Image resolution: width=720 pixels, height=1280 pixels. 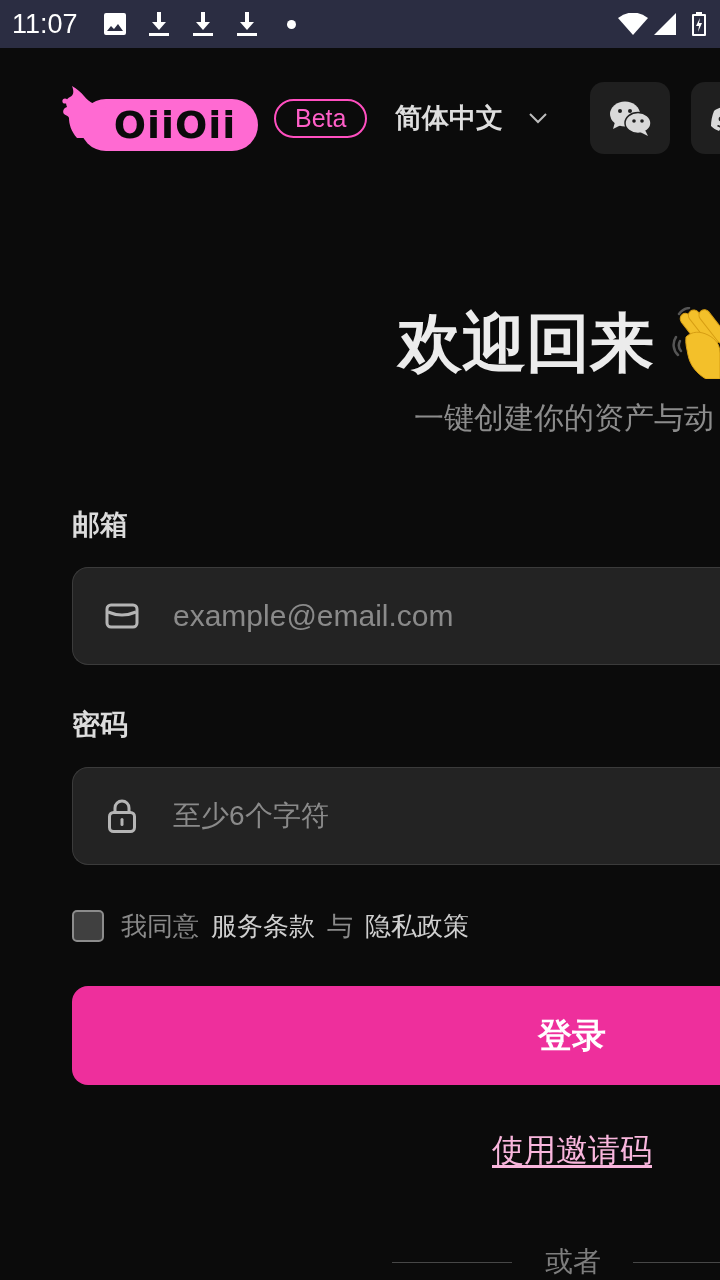 I want to click on beta-badge: Beta, so click(x=321, y=118).